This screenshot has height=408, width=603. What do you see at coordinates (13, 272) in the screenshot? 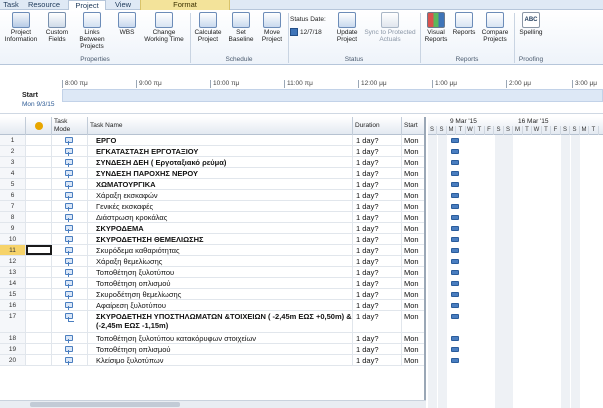
I see `row-id: 13` at bounding box center [13, 272].